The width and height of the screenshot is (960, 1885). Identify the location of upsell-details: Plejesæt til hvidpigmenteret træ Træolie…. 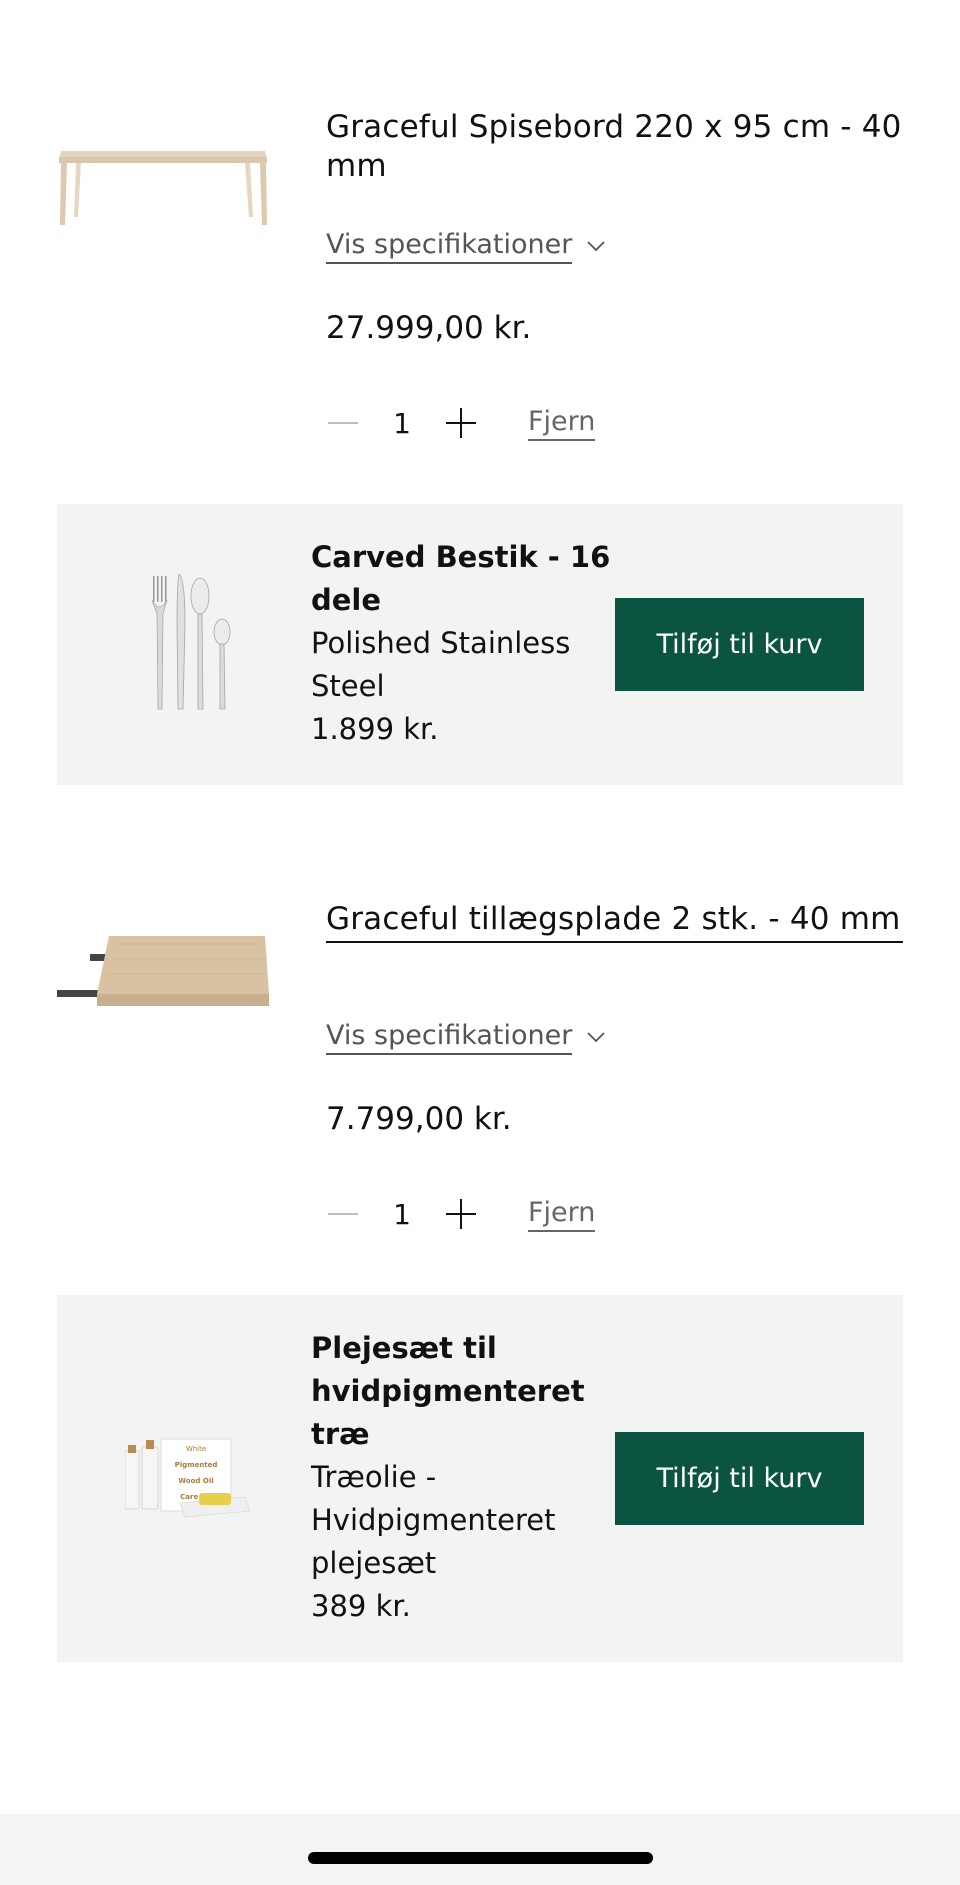
(461, 1477).